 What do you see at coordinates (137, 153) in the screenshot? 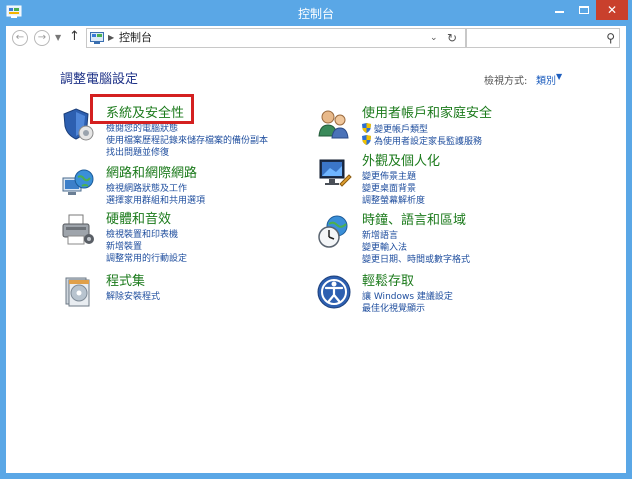
I see `link-troubleshoot: 找出問題並修復` at bounding box center [137, 153].